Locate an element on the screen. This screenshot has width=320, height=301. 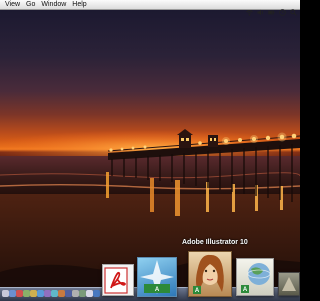
adobe-illustrator-icon: A is located at coordinates (210, 274).